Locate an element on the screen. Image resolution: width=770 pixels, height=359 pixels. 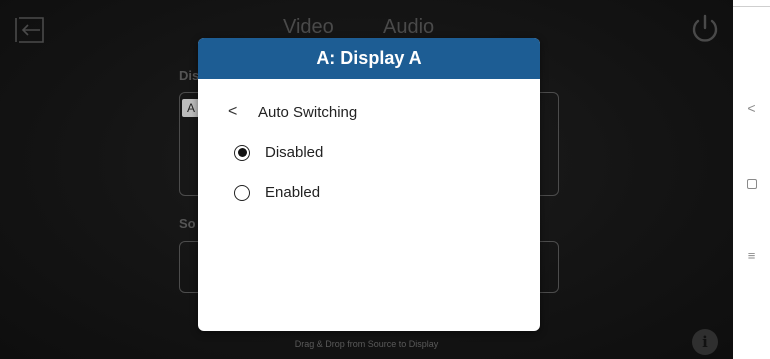
sources-label: So is located at coordinates (187, 223).